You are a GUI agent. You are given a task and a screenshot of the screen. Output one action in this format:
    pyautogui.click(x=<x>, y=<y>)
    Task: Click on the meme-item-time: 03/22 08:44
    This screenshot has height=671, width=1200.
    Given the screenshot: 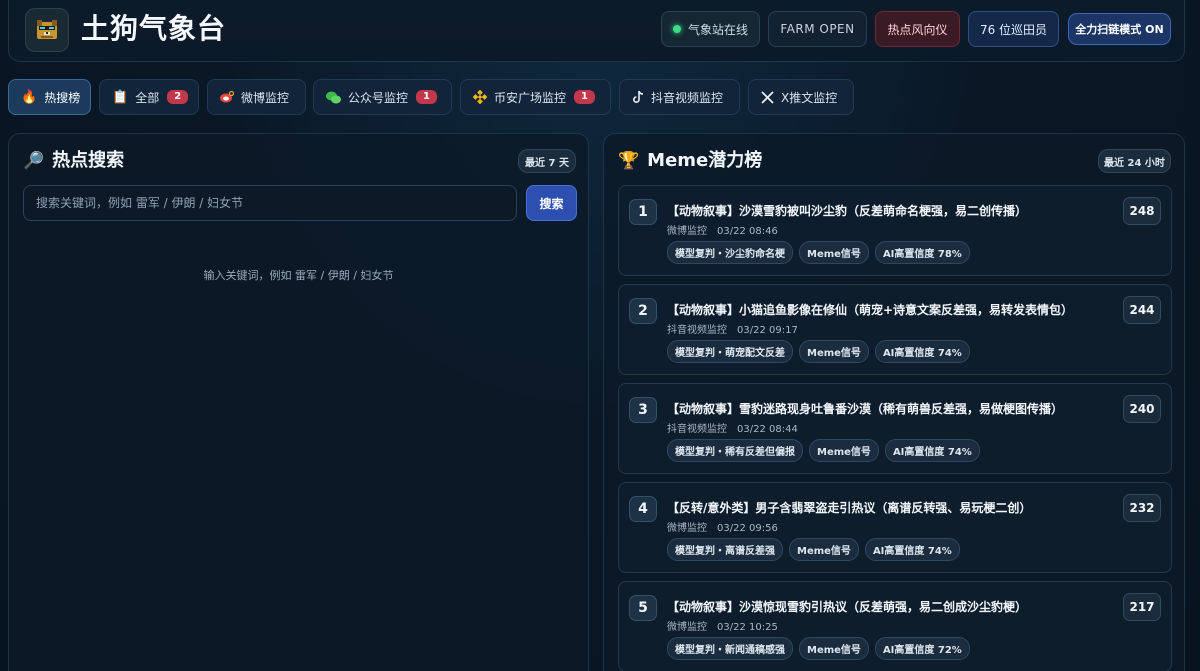 What is the action you would take?
    pyautogui.click(x=767, y=429)
    